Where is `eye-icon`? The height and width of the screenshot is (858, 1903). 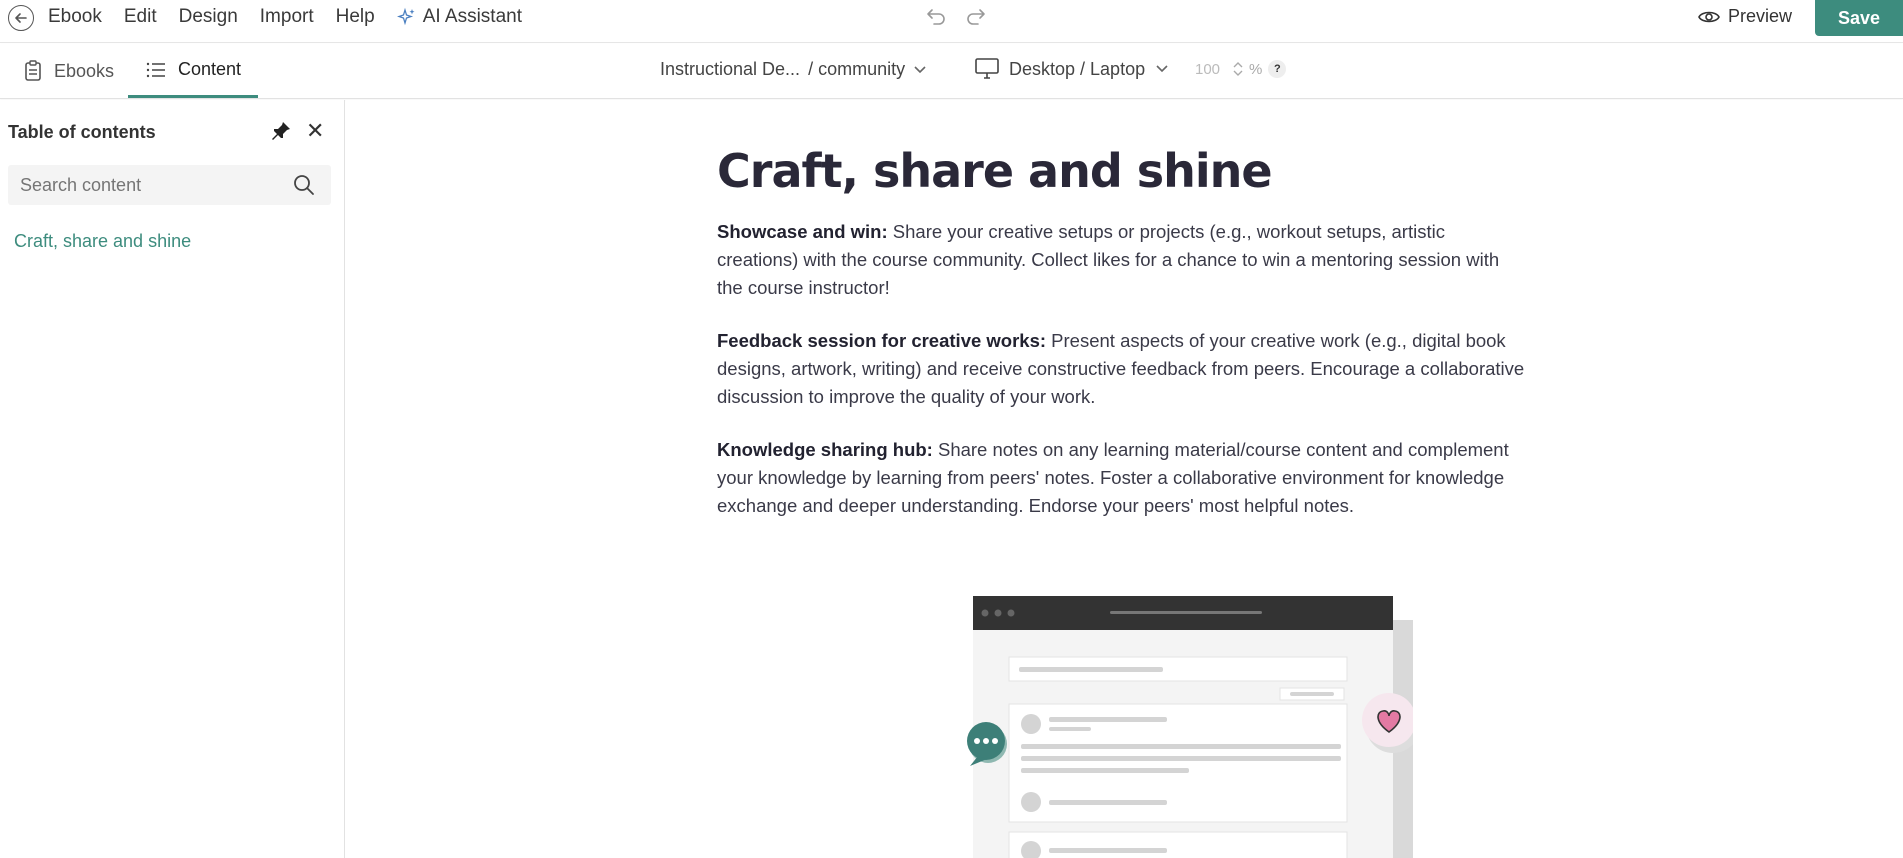 eye-icon is located at coordinates (1709, 16).